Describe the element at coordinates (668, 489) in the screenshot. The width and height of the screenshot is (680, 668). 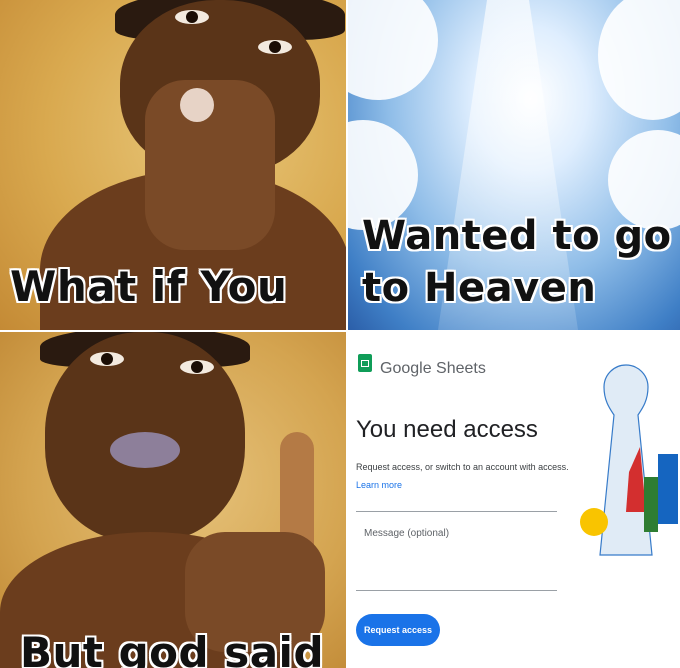
I see `blue-block` at that location.